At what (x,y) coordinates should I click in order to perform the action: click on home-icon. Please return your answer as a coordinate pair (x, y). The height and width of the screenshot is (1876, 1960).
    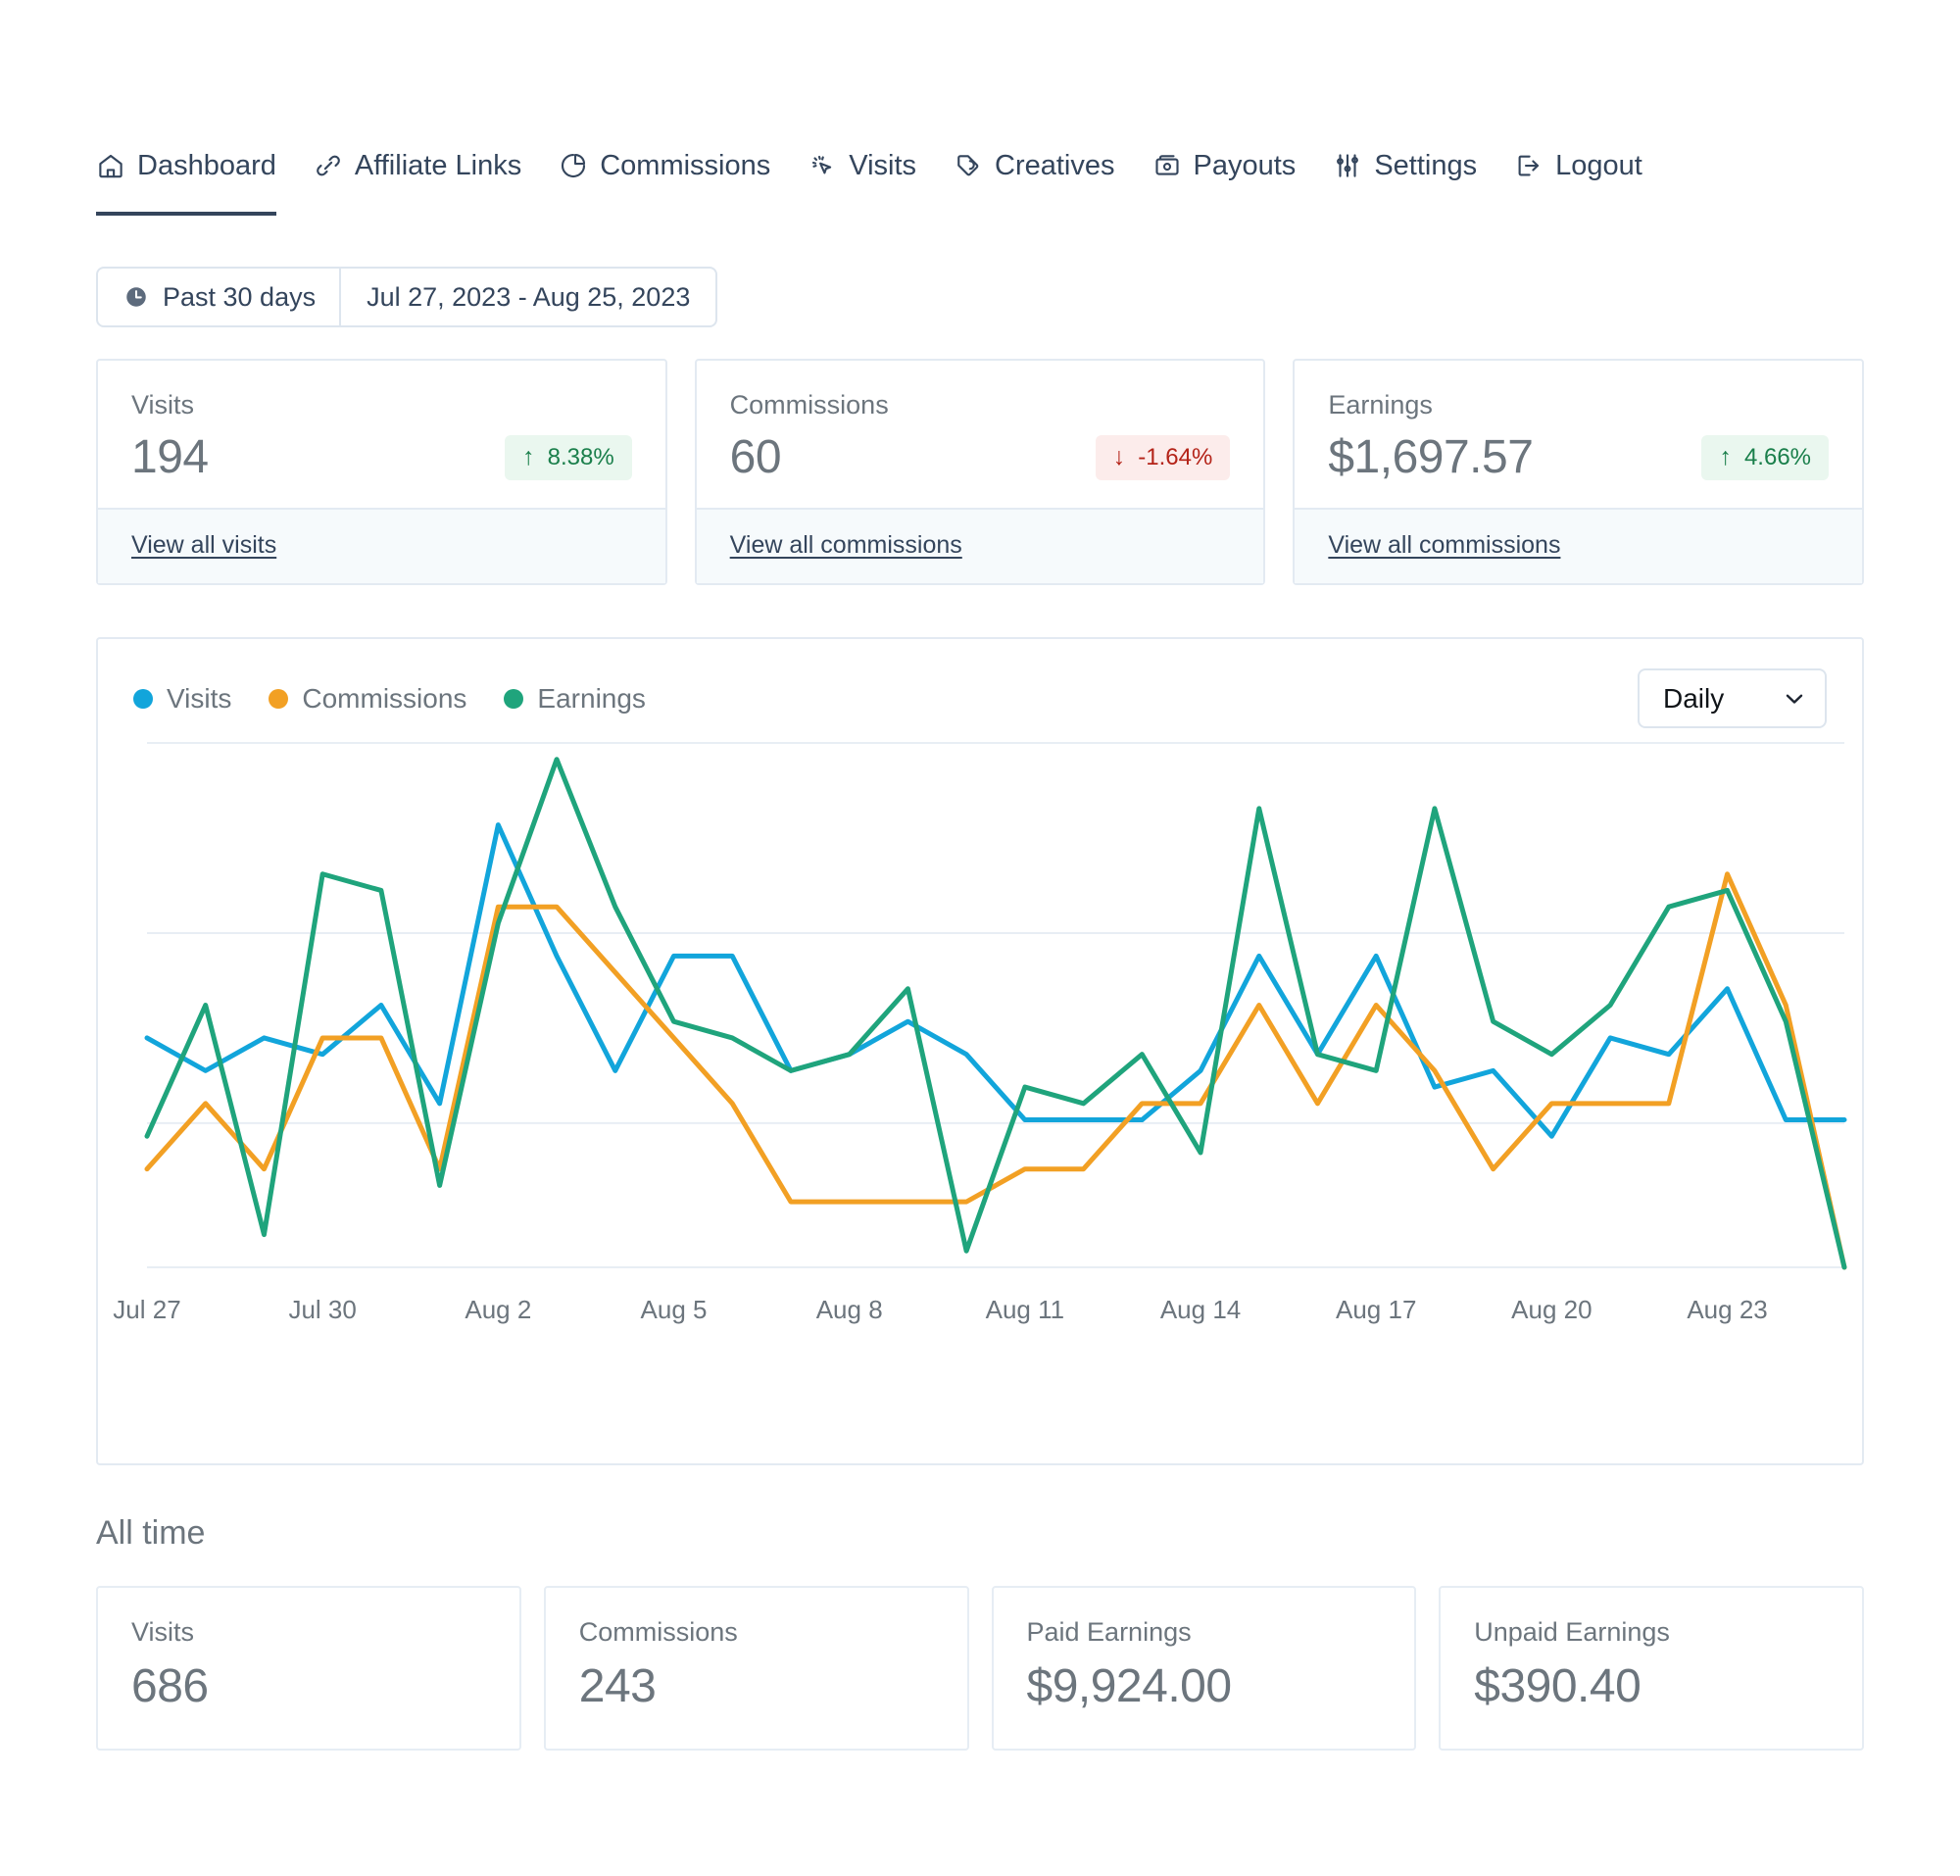
    Looking at the image, I should click on (110, 165).